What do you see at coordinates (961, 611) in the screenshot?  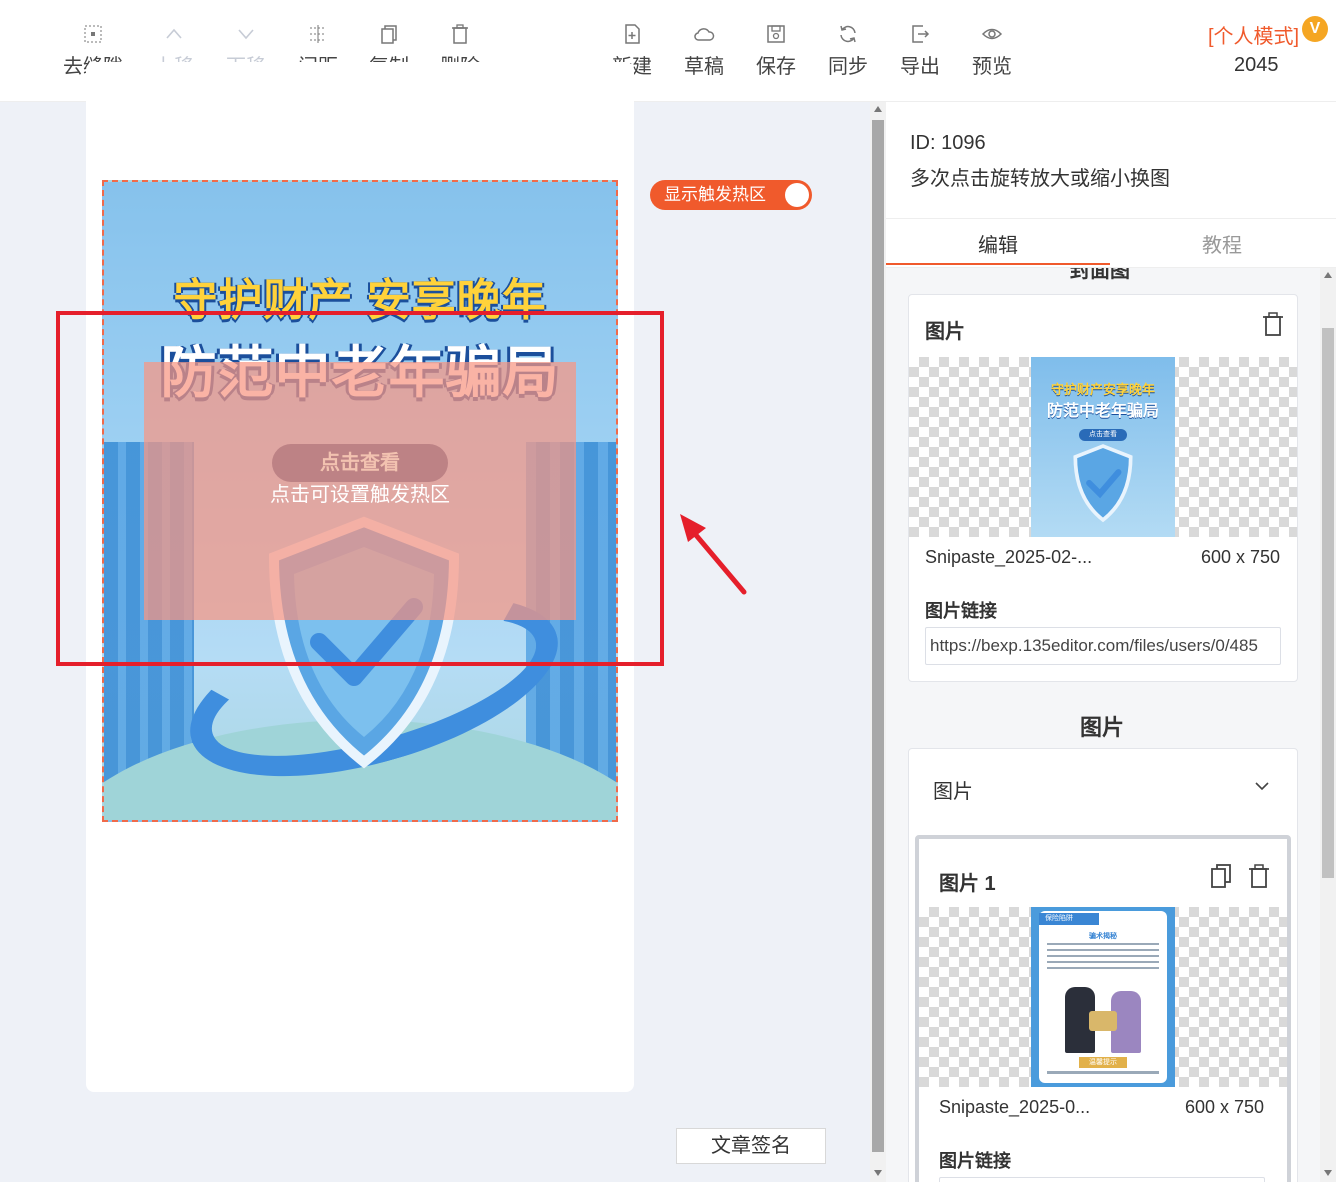 I see `cover-link-label: 图片链接` at bounding box center [961, 611].